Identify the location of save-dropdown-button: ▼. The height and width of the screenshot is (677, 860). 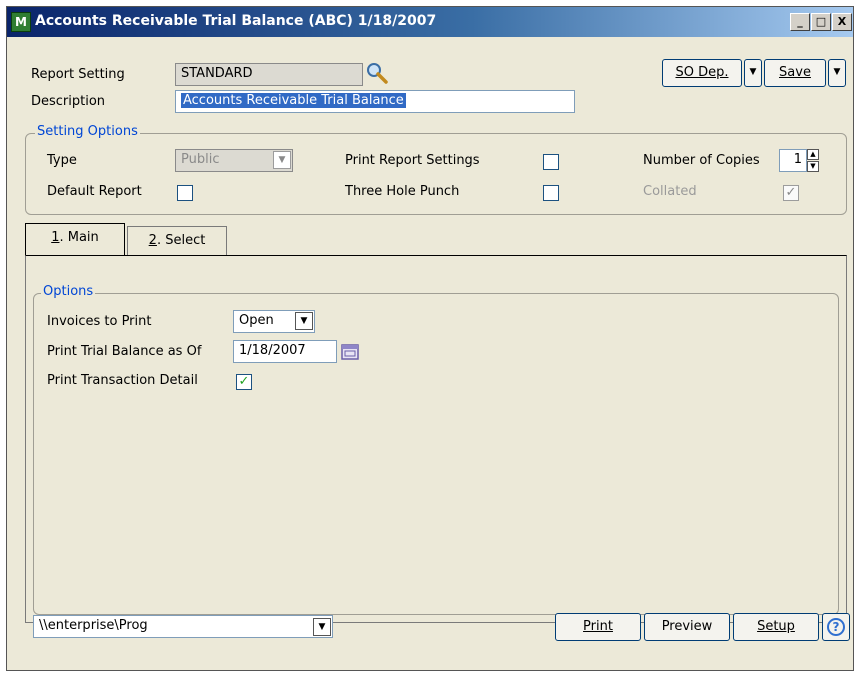
(837, 73).